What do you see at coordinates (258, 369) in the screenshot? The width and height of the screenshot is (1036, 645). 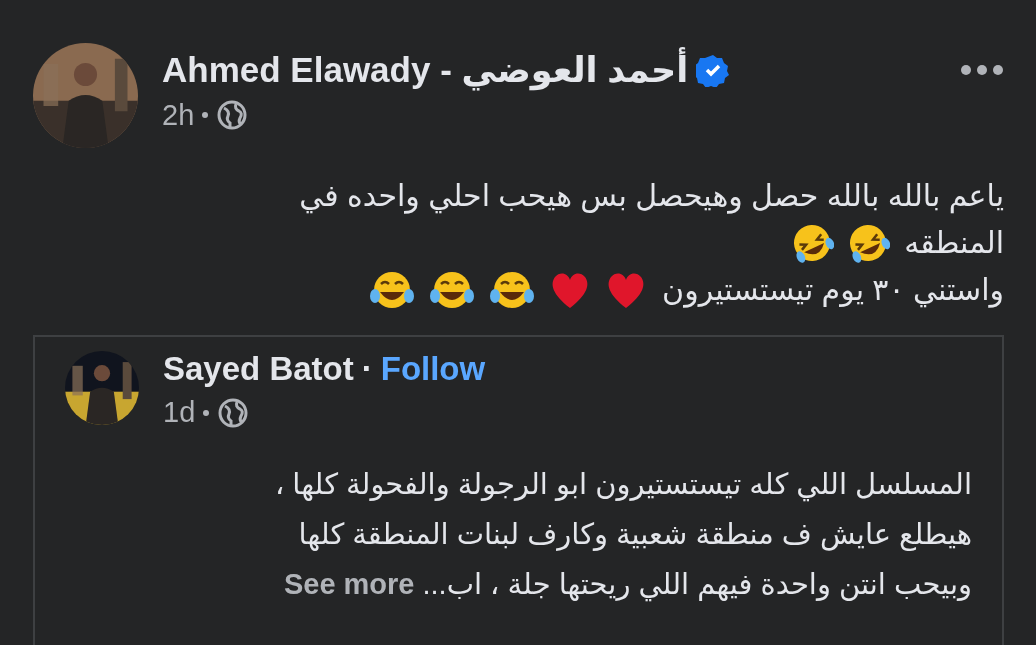 I see `author-name: Sayed Batot` at bounding box center [258, 369].